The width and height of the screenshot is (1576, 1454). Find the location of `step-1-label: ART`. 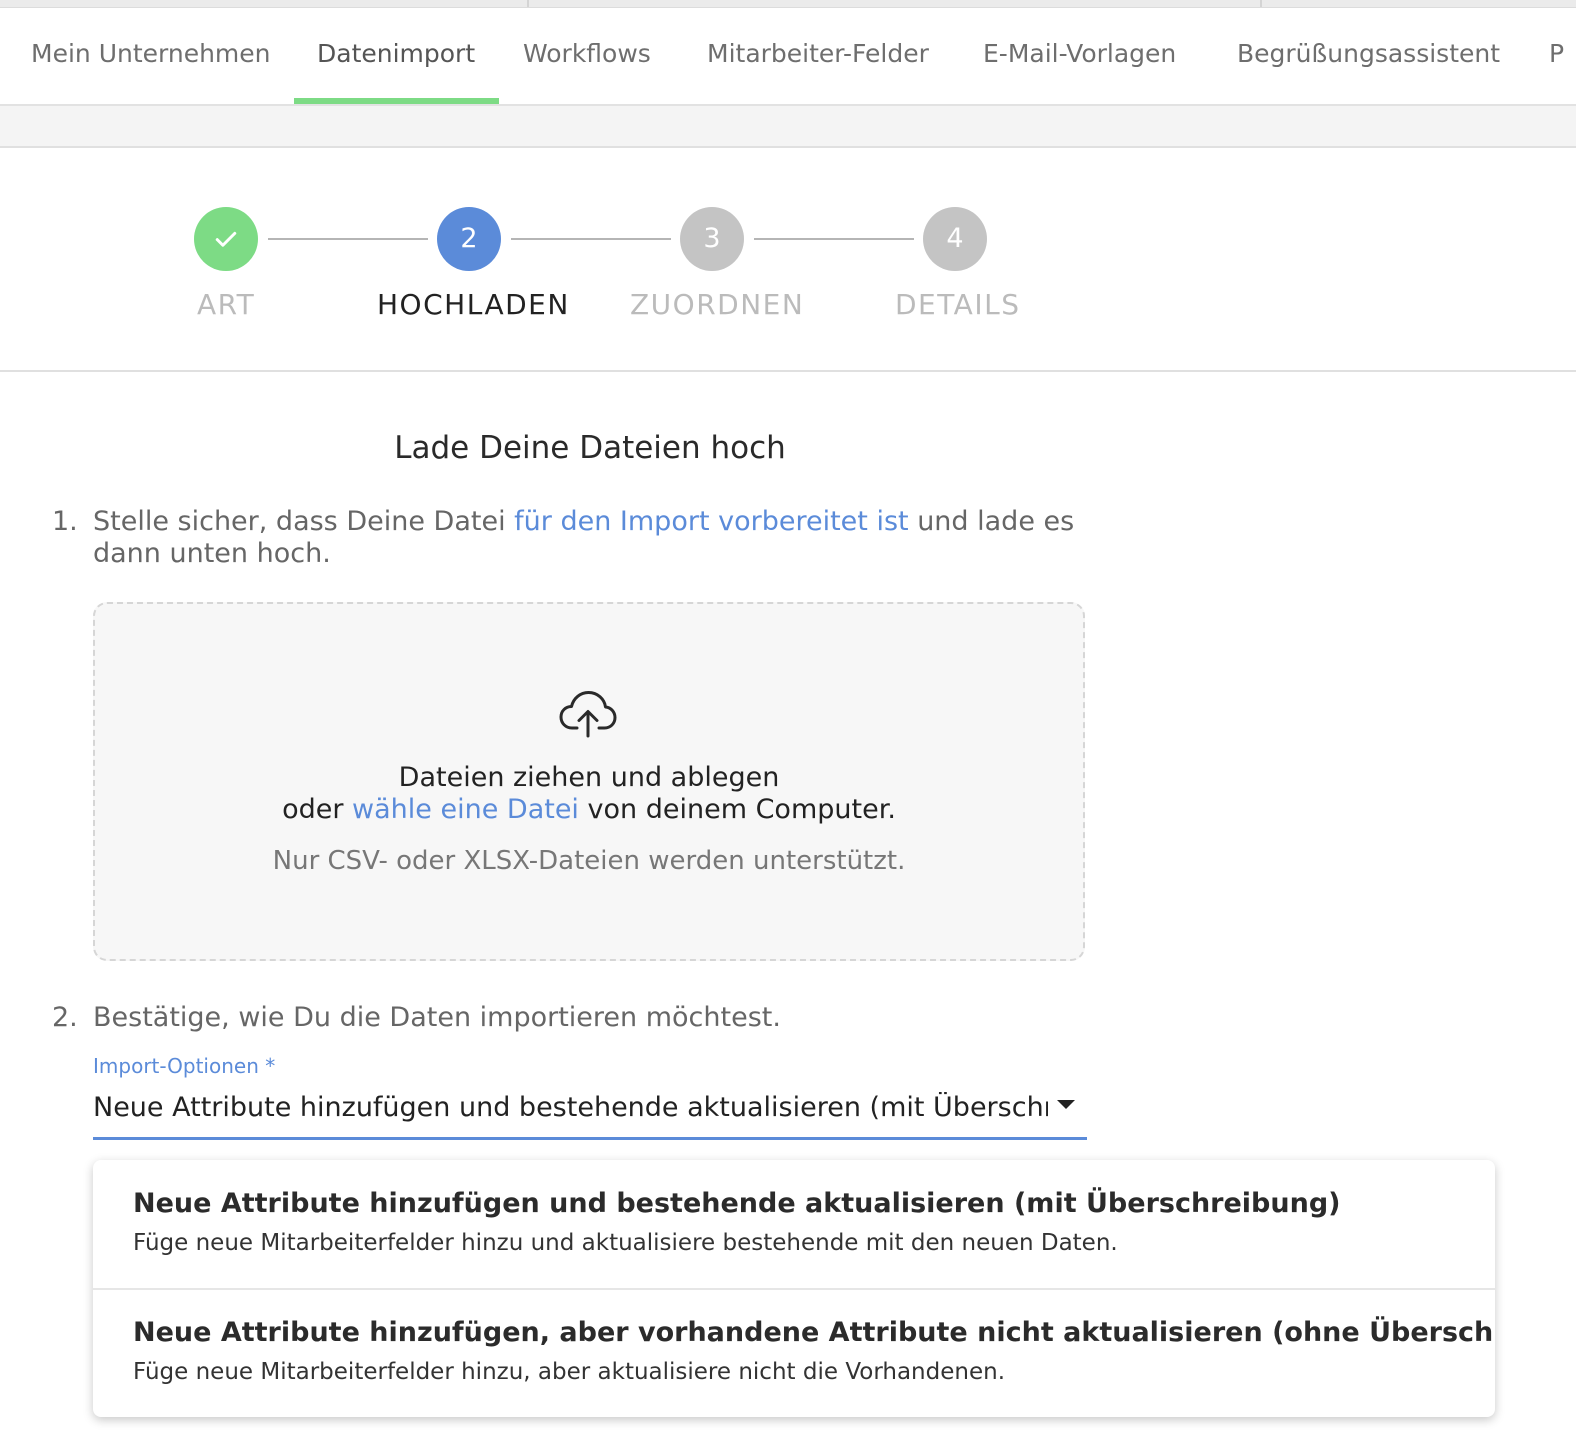

step-1-label: ART is located at coordinates (226, 304).